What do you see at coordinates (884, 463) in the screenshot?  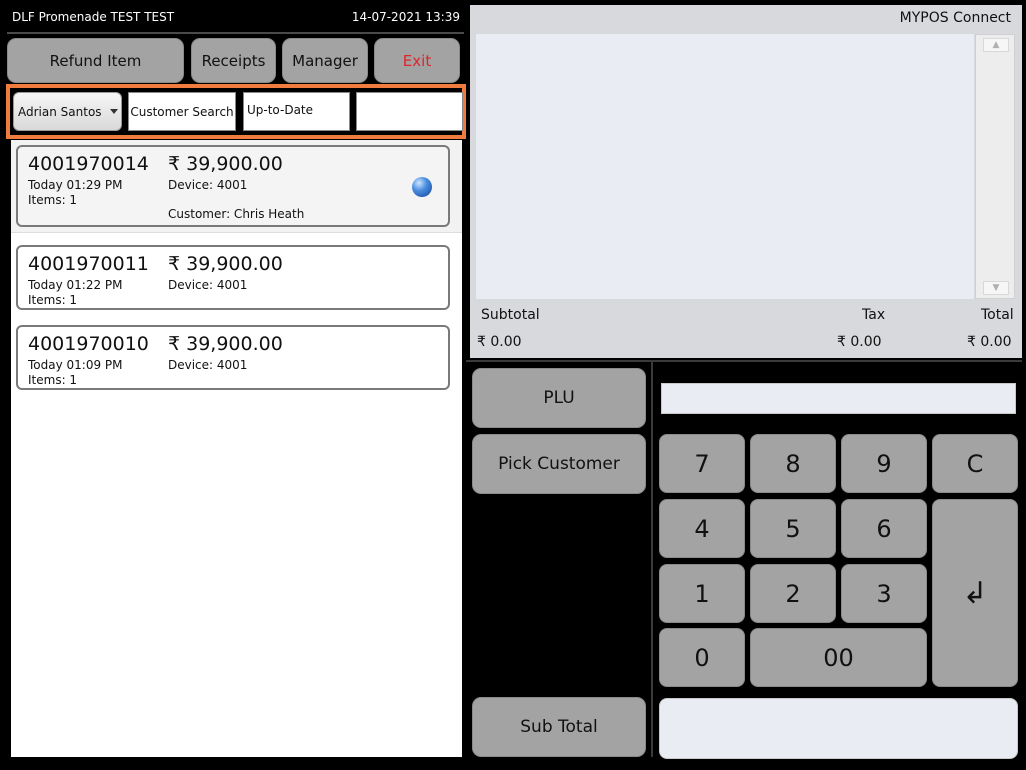 I see `key-9: 9` at bounding box center [884, 463].